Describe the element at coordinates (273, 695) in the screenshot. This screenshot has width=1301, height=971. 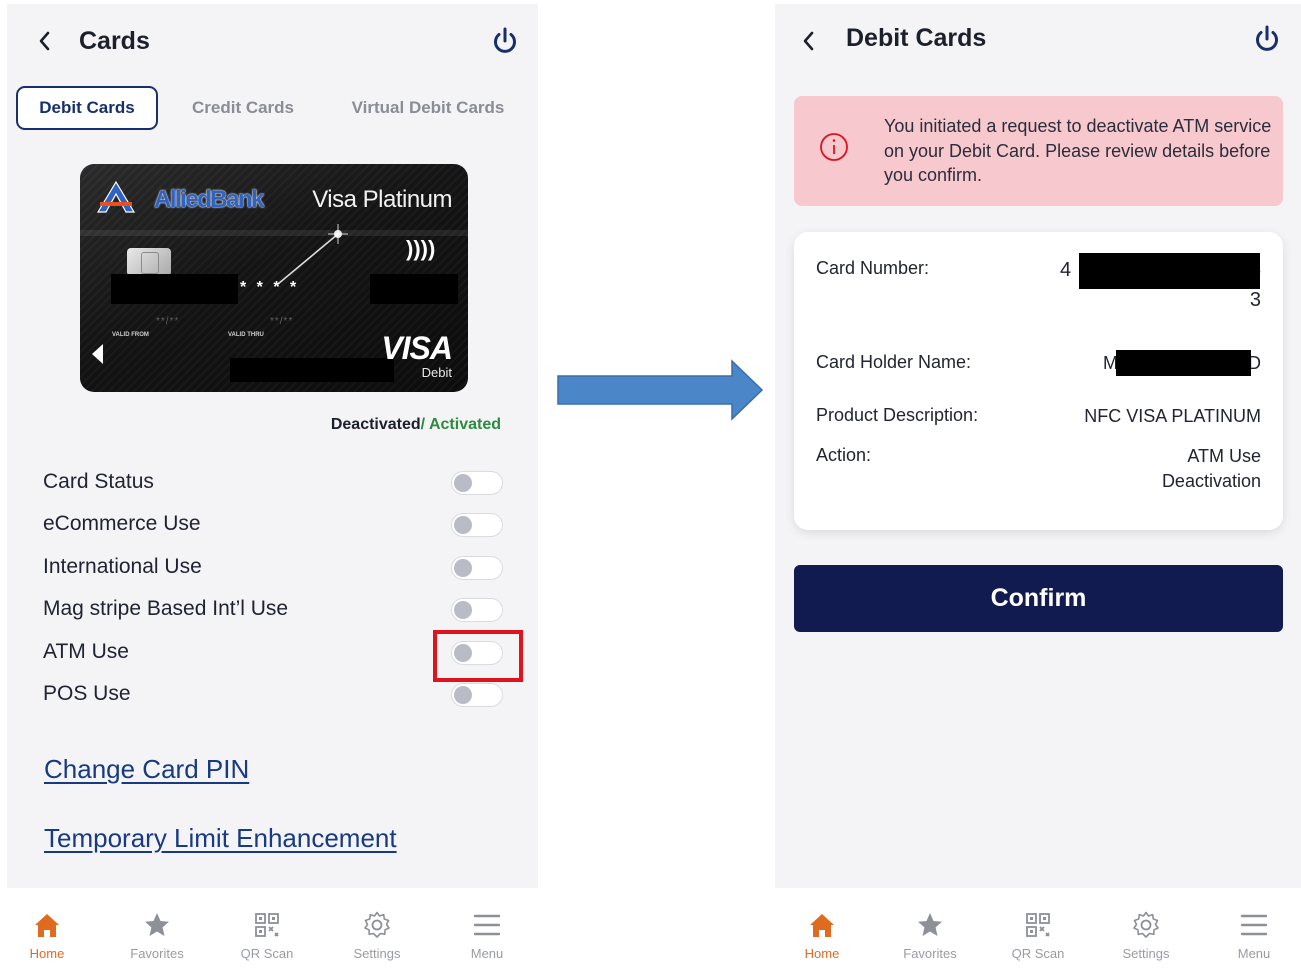
I see `setting-pos: POS Use` at that location.